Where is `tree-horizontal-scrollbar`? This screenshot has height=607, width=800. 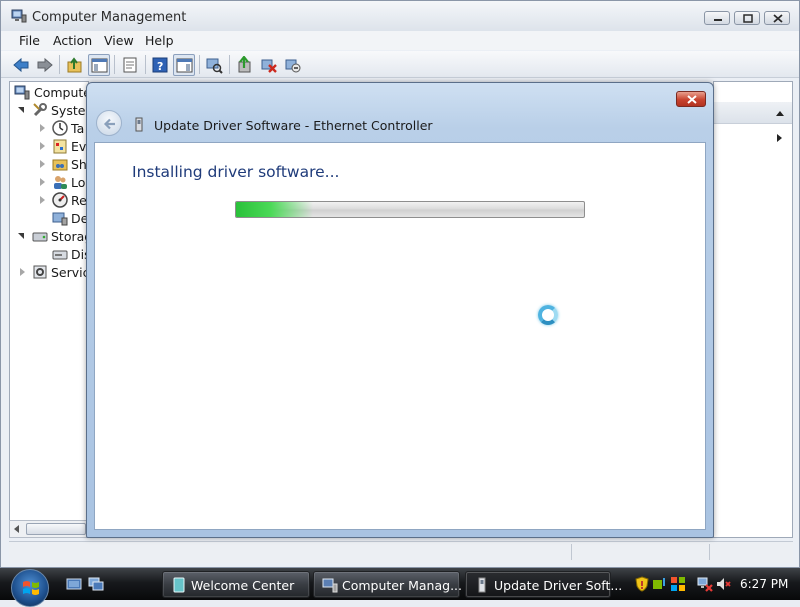 tree-horizontal-scrollbar is located at coordinates (49, 529).